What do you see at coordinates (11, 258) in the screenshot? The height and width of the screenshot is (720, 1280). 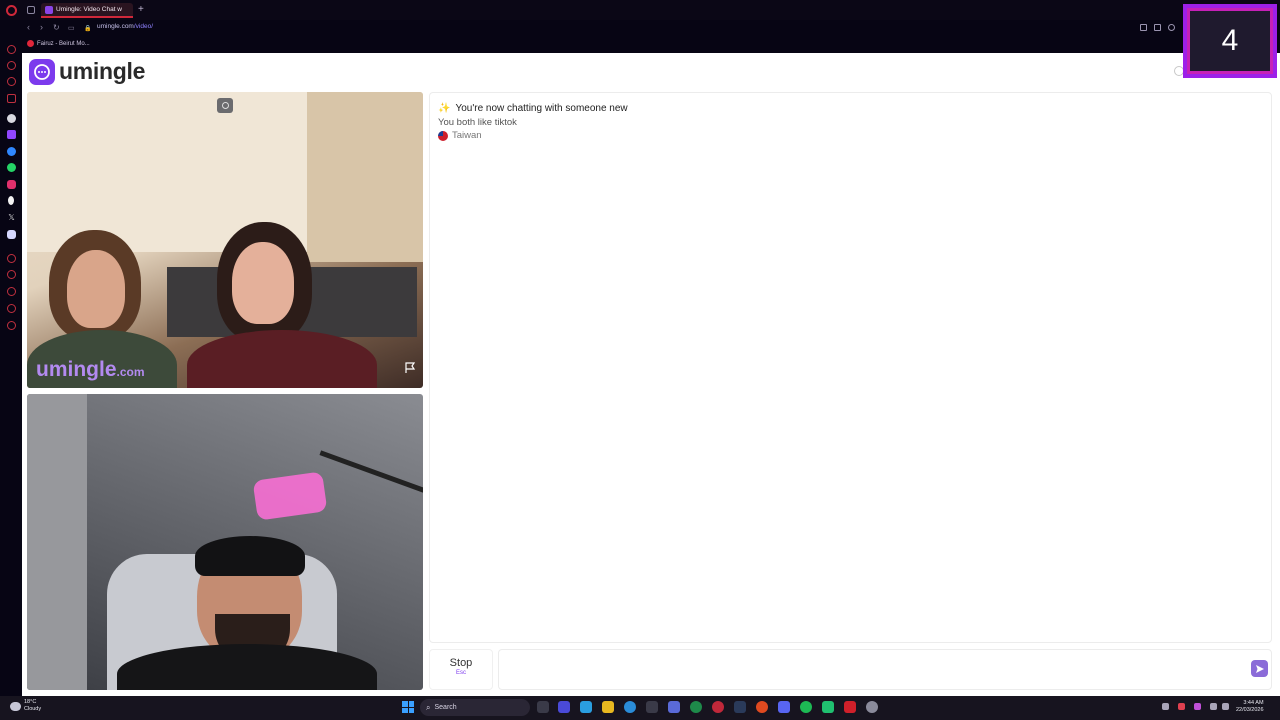 I see `sidebar-history-icon` at bounding box center [11, 258].